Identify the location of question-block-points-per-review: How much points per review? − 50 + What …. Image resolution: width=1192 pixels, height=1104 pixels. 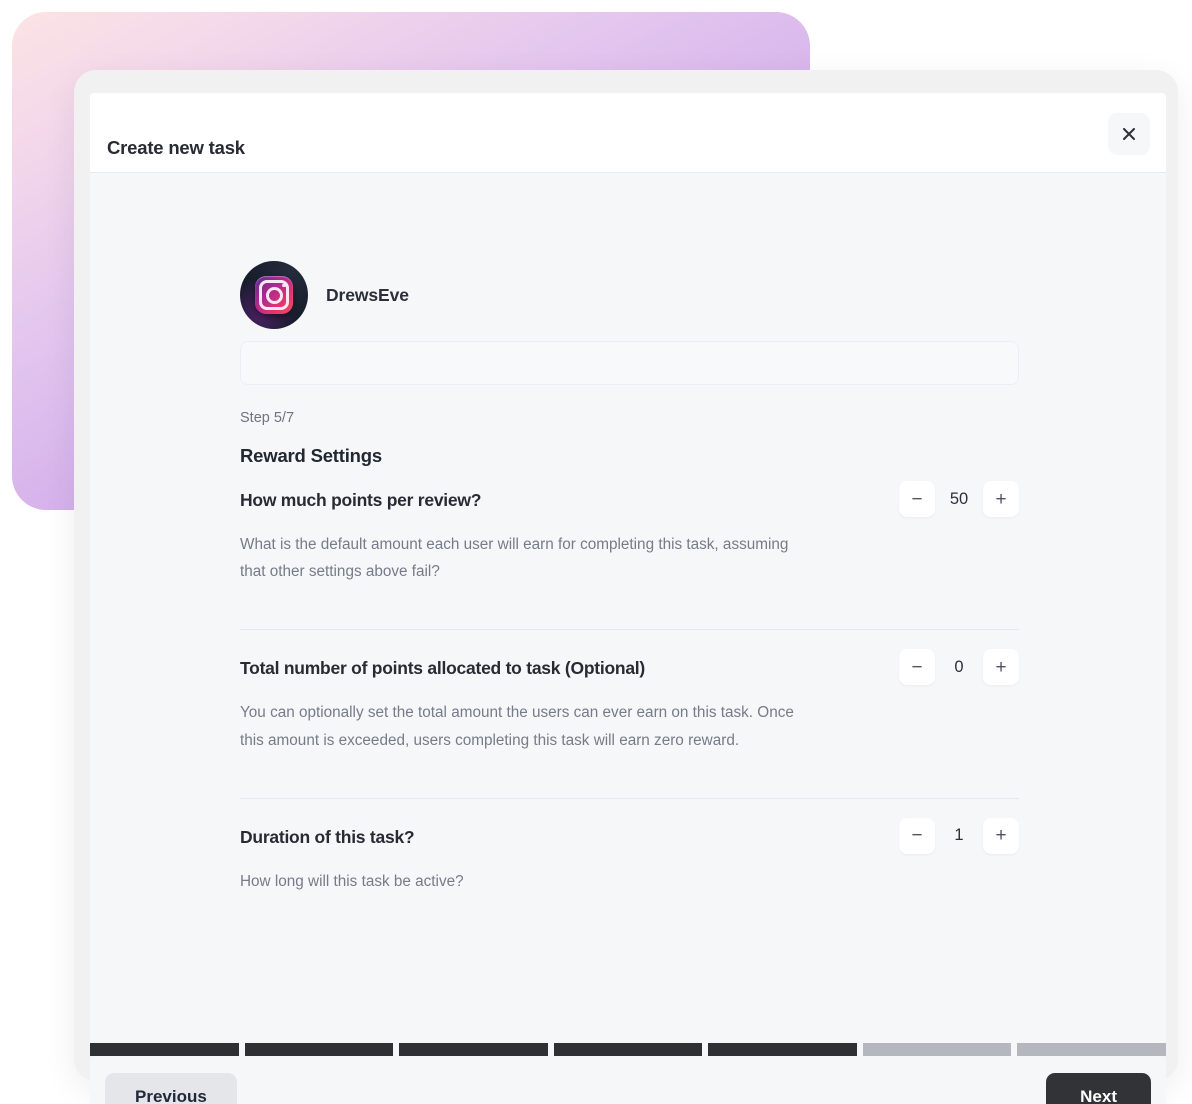
(629, 533).